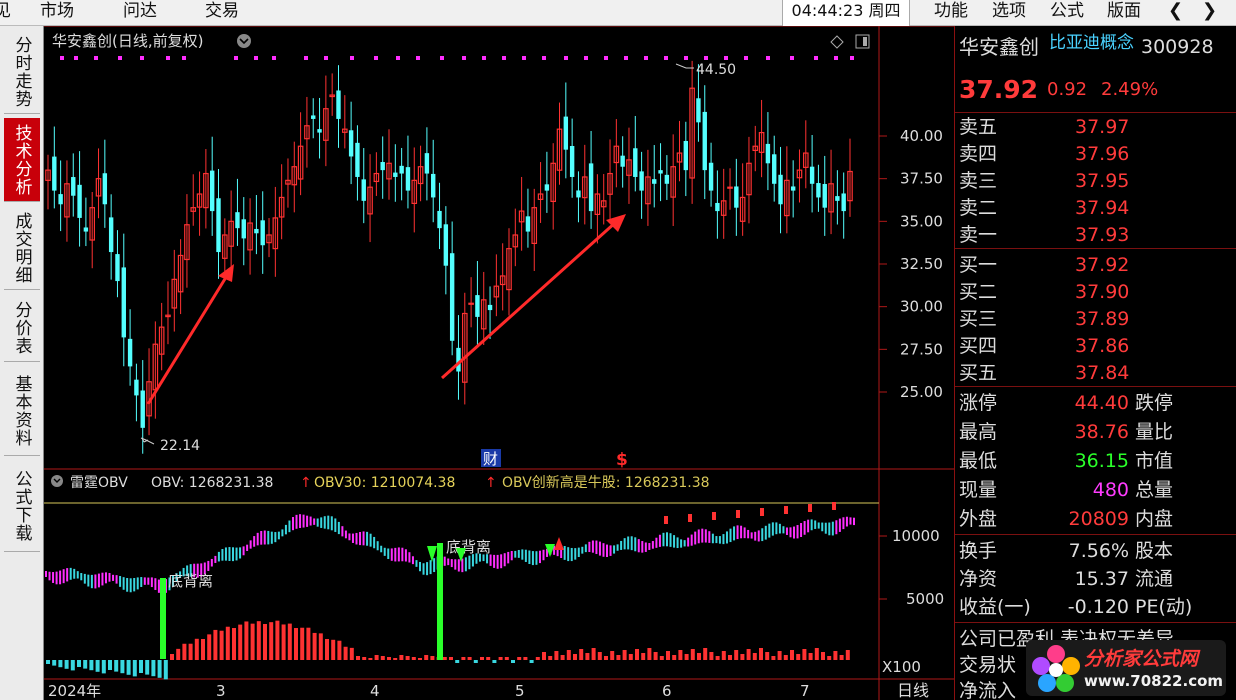 The height and width of the screenshot is (700, 1236). Describe the element at coordinates (862, 41) in the screenshot. I see `window-icon` at that location.